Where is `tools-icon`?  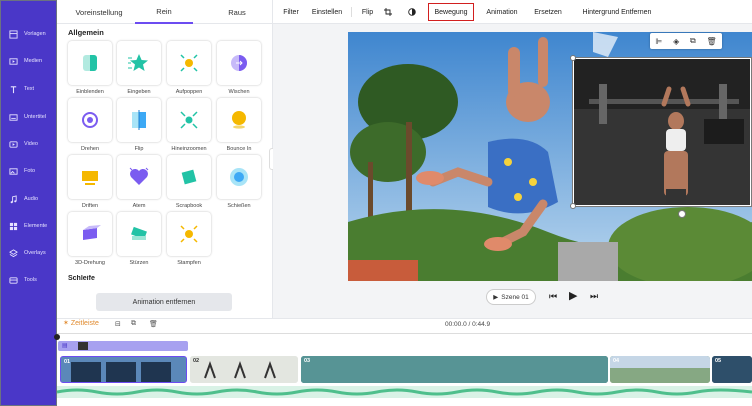 tools-icon is located at coordinates (13, 280).